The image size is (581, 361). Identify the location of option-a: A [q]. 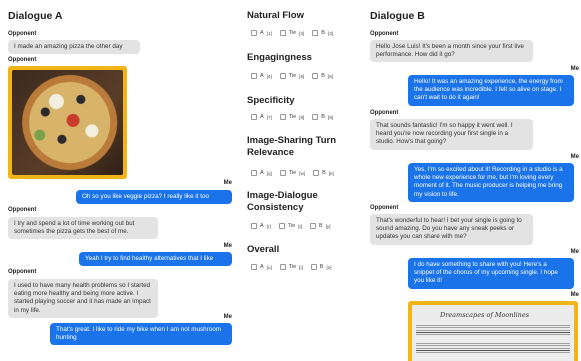
(261, 173).